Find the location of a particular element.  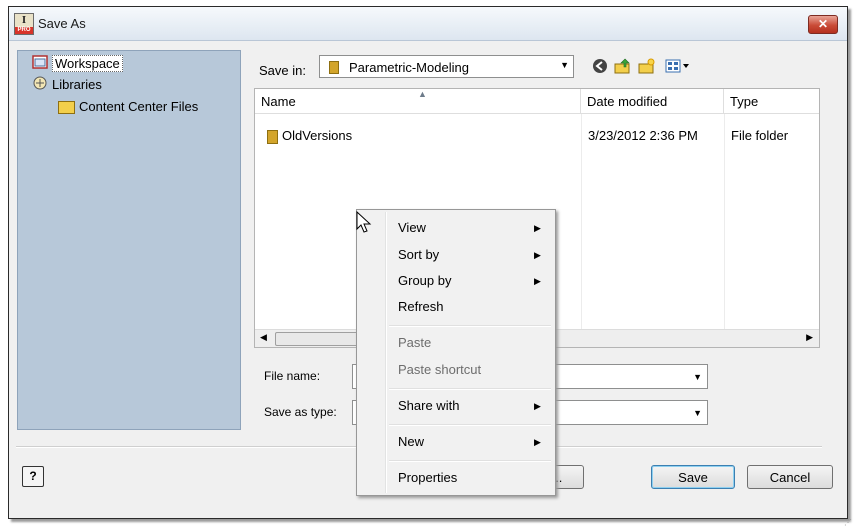

help-button: ? is located at coordinates (33, 476).